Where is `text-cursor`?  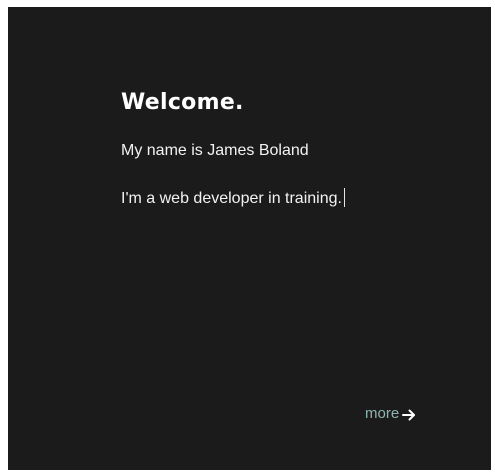 text-cursor is located at coordinates (344, 197).